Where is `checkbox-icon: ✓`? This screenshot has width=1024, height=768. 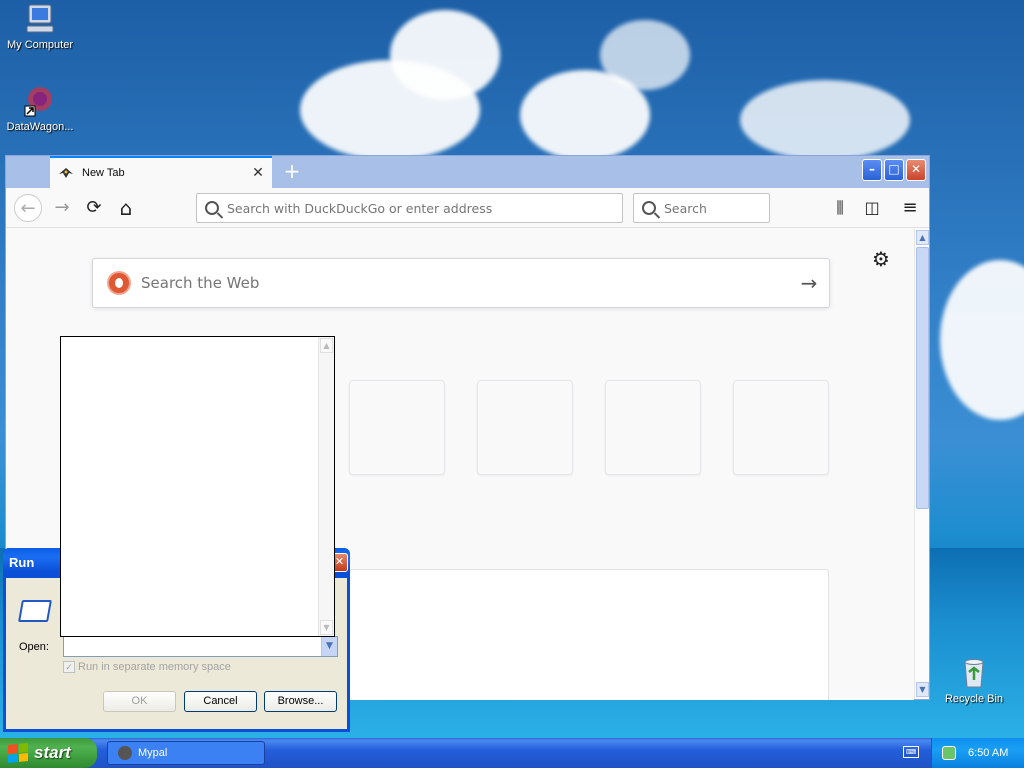 checkbox-icon: ✓ is located at coordinates (69, 667).